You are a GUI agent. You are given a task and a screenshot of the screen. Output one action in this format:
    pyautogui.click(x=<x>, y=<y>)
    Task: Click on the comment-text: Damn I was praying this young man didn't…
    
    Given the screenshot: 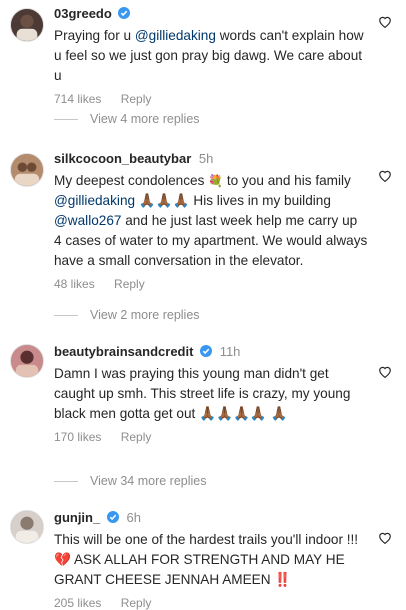 What is the action you would take?
    pyautogui.click(x=202, y=393)
    